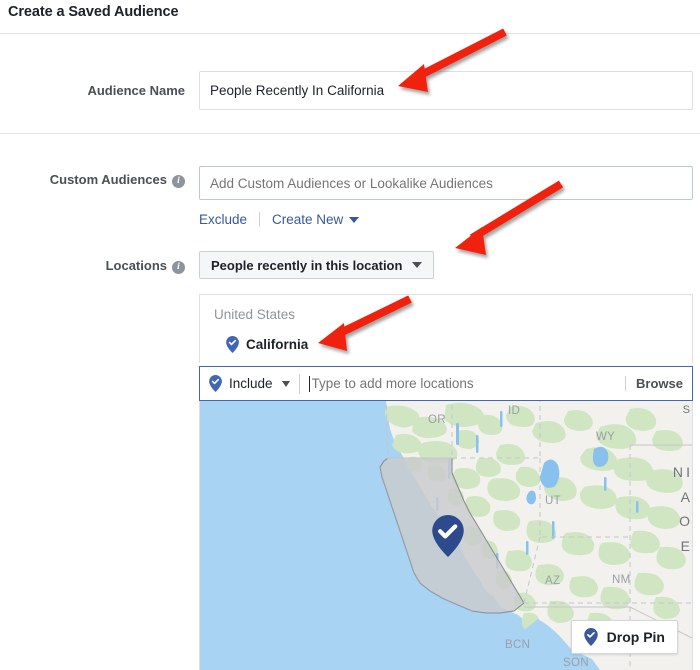  Describe the element at coordinates (255, 314) in the screenshot. I see `locations-country: United States` at that location.